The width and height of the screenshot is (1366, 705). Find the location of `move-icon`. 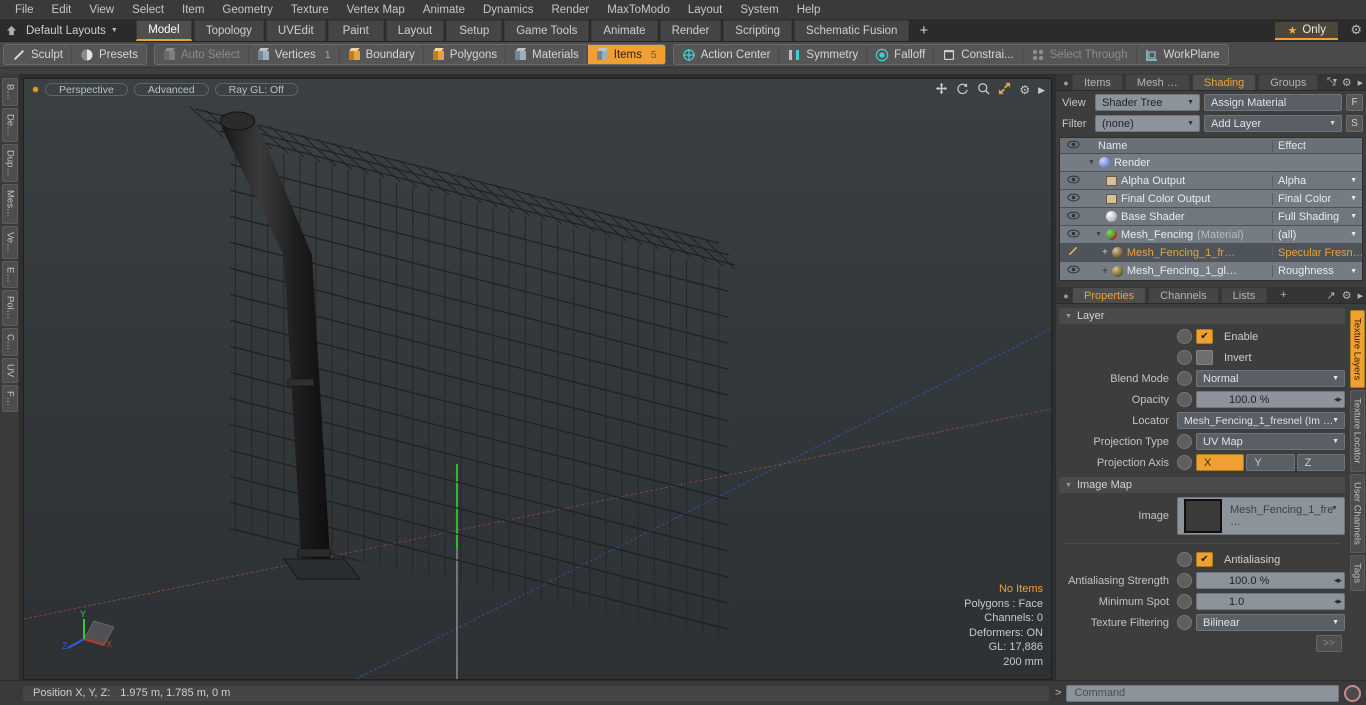

move-icon is located at coordinates (941, 90).